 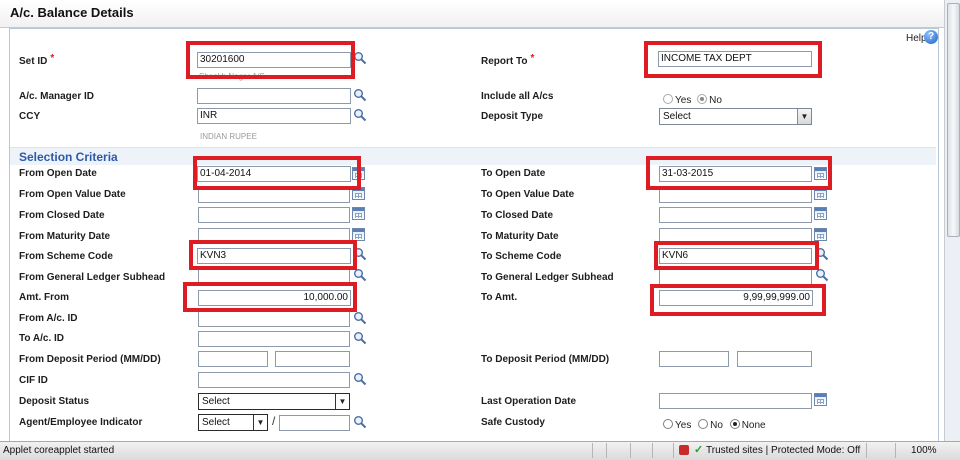 I want to click on to-open-value-date-input, so click(x=735, y=195).